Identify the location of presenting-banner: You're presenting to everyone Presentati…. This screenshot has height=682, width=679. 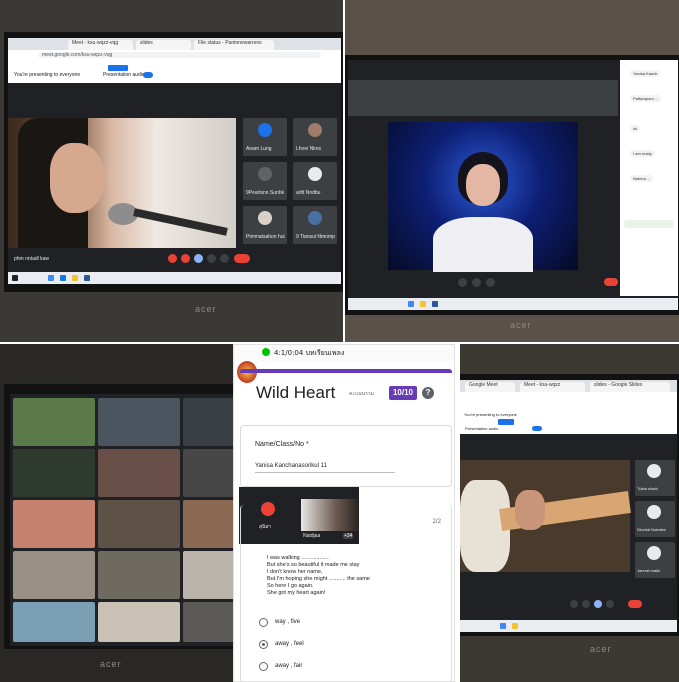
(174, 74).